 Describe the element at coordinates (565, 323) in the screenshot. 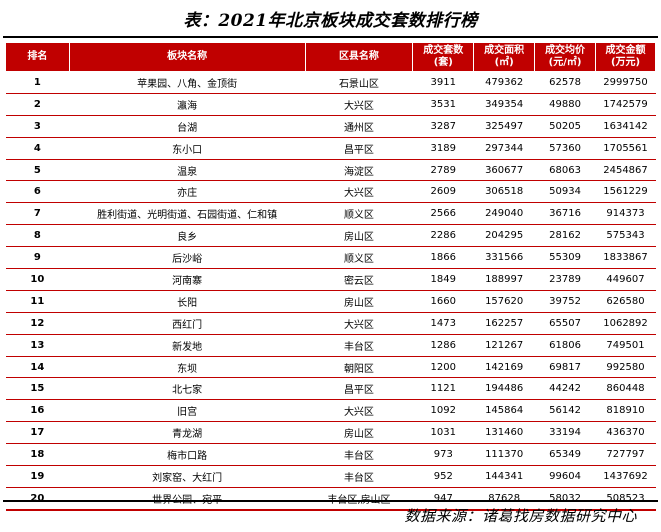

I see `price-cell: 65507` at that location.